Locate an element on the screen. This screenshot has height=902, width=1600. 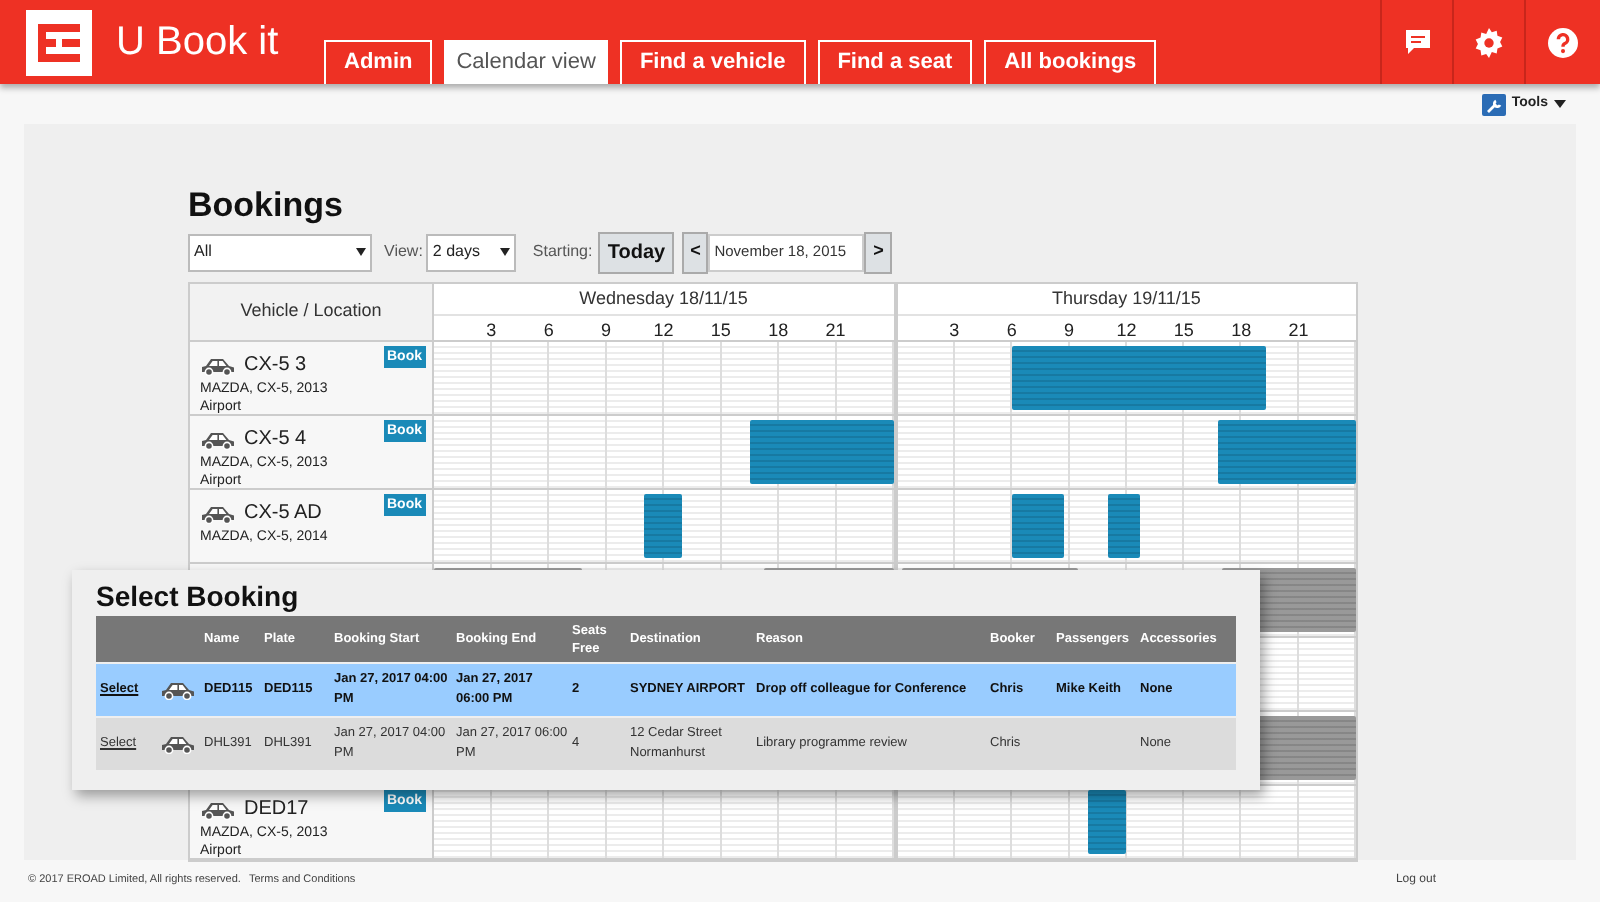
logo-icon is located at coordinates (58, 42).